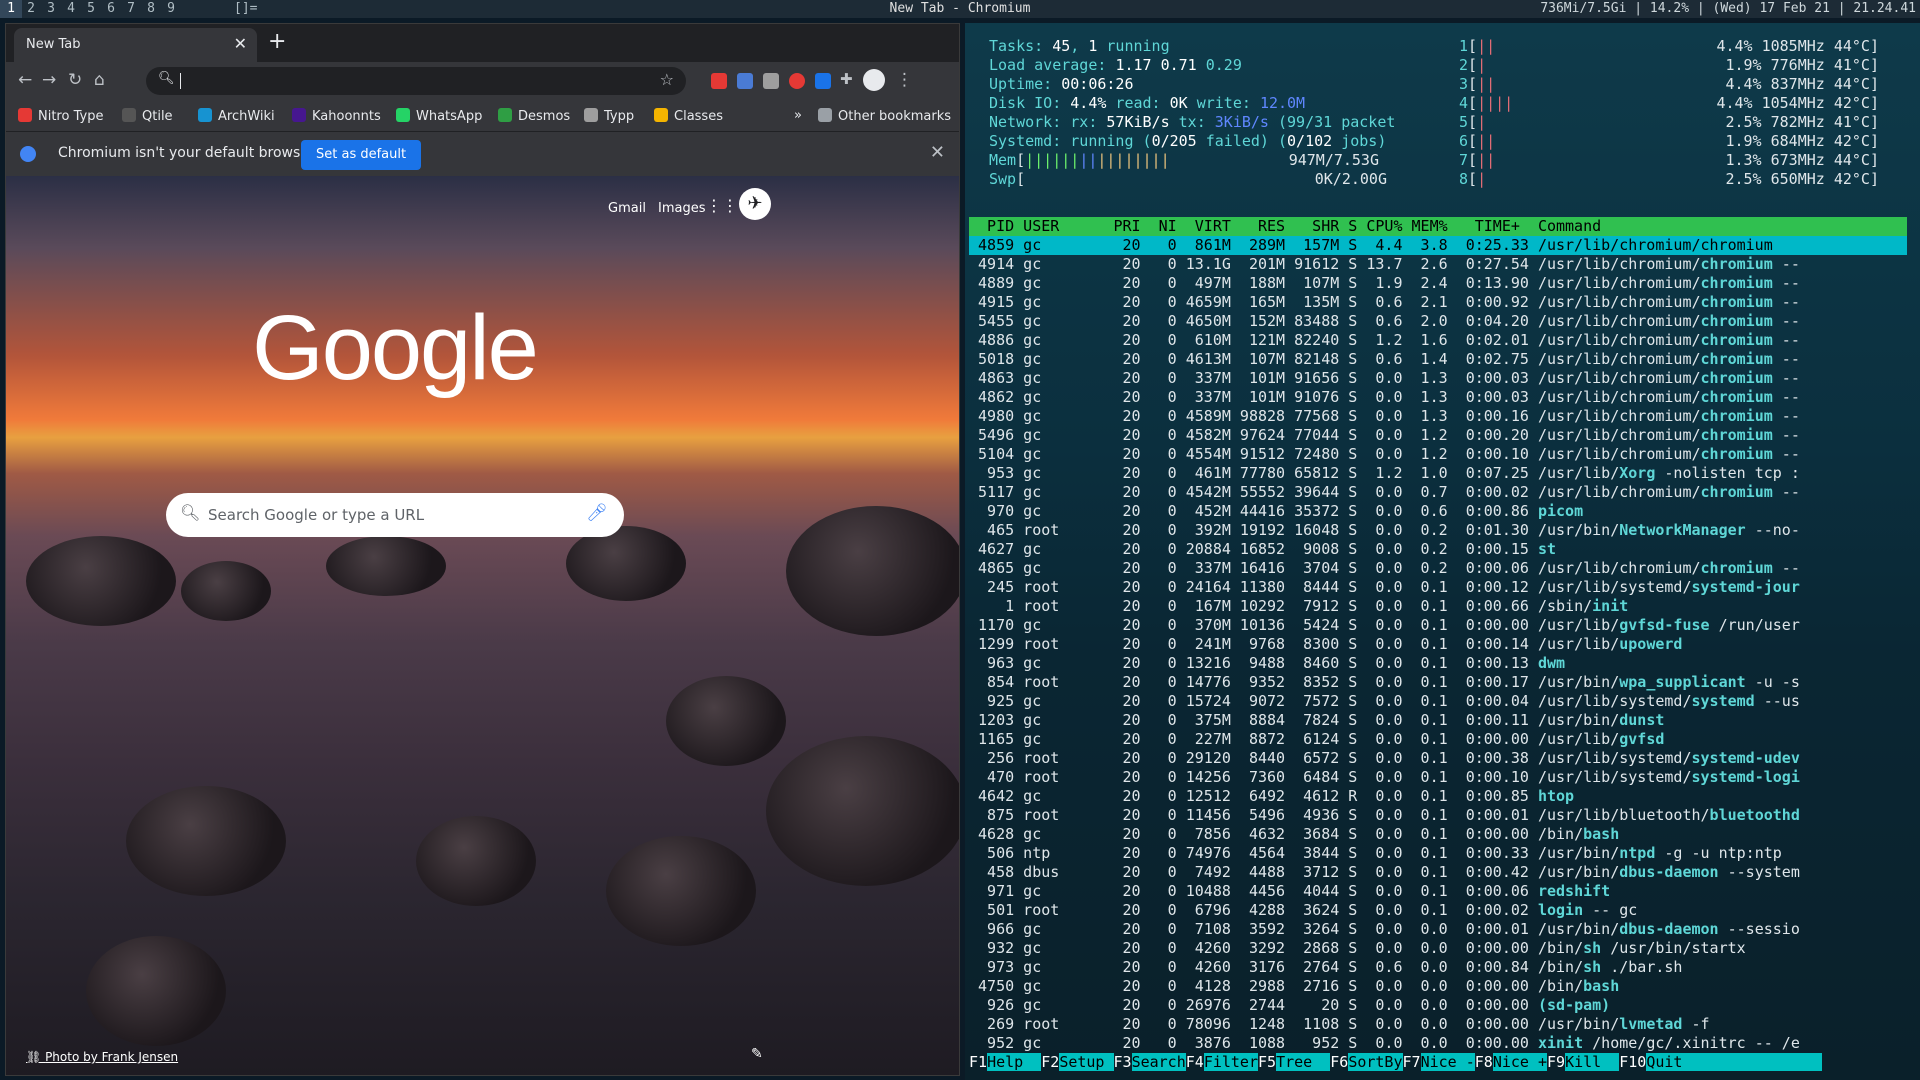 The image size is (1920, 1080). What do you see at coordinates (1556, 1062) in the screenshot?
I see `fkey-f9: F9` at bounding box center [1556, 1062].